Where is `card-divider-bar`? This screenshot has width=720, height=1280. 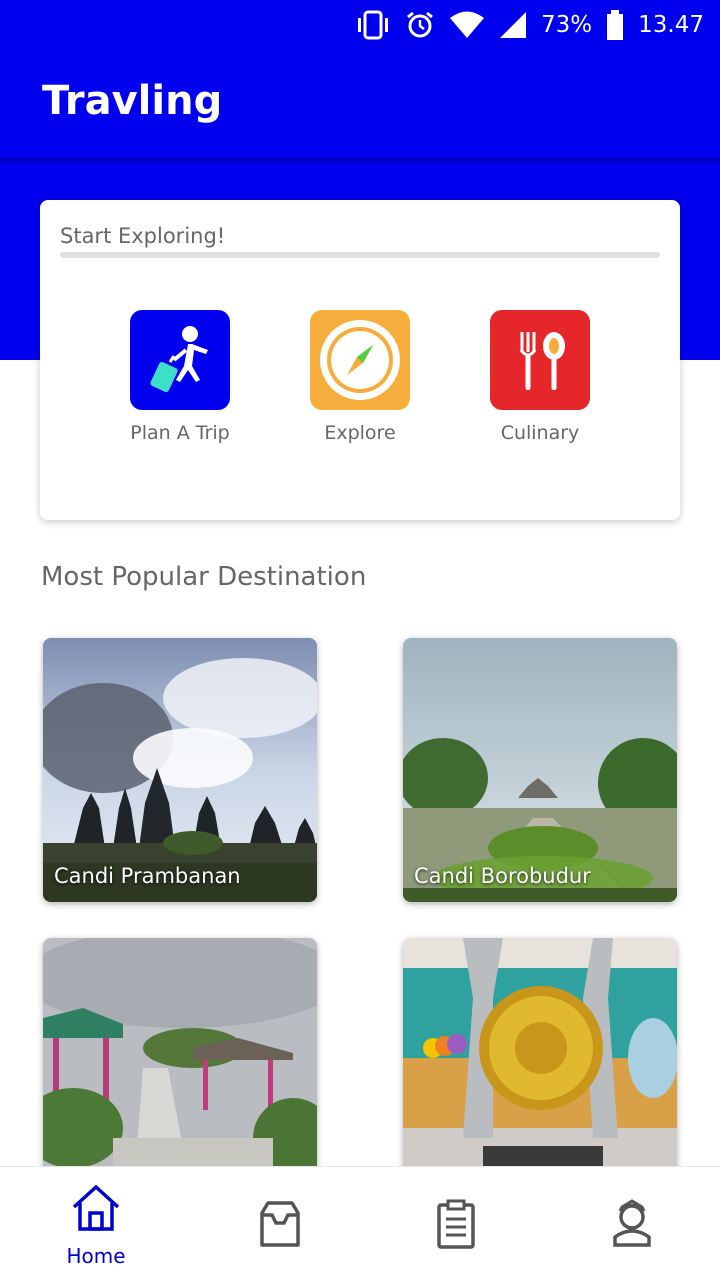 card-divider-bar is located at coordinates (360, 255).